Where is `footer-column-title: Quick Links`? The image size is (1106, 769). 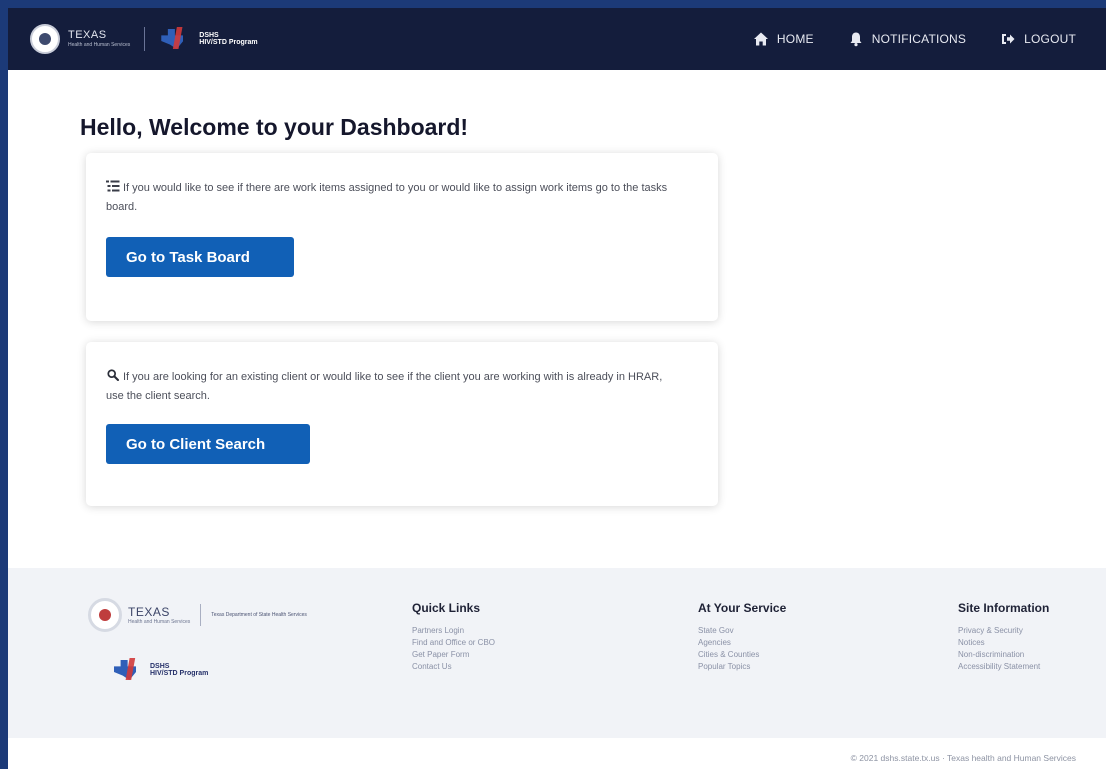
footer-column-title: Quick Links is located at coordinates (446, 608).